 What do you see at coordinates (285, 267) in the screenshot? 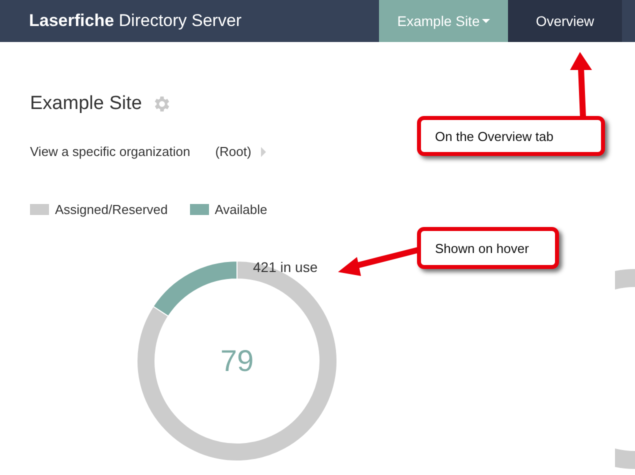
I see `hover-label: 421 in use` at bounding box center [285, 267].